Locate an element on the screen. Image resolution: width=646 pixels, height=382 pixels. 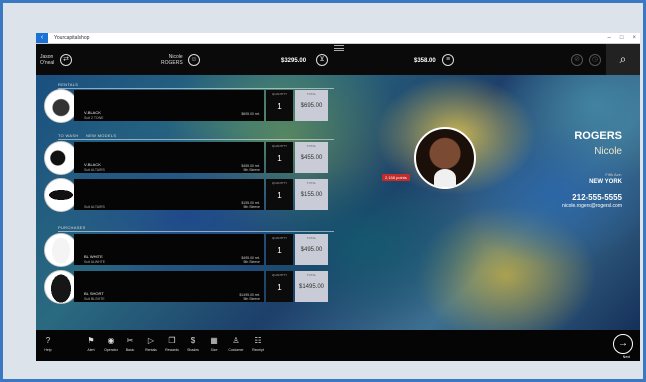
minimize-button: – is located at coordinates (609, 38).